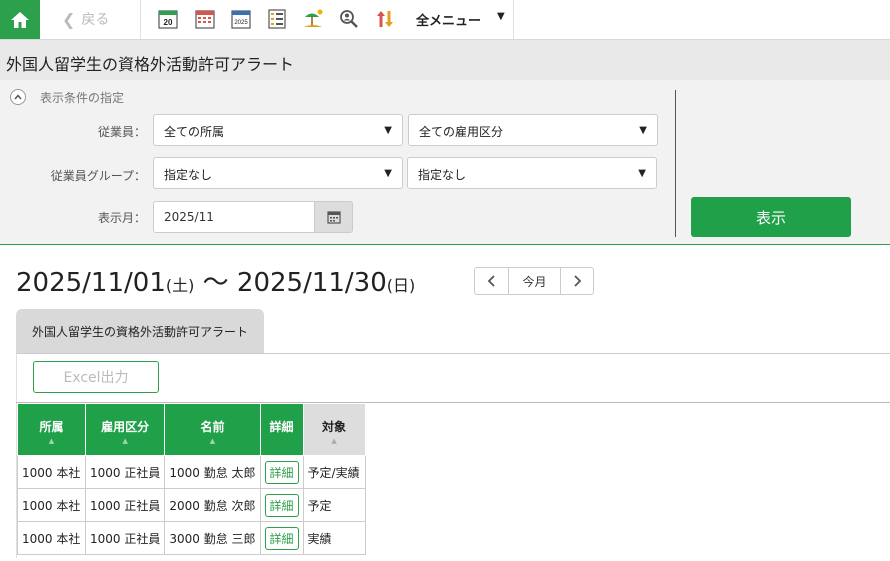  I want to click on list-icon, so click(277, 19).